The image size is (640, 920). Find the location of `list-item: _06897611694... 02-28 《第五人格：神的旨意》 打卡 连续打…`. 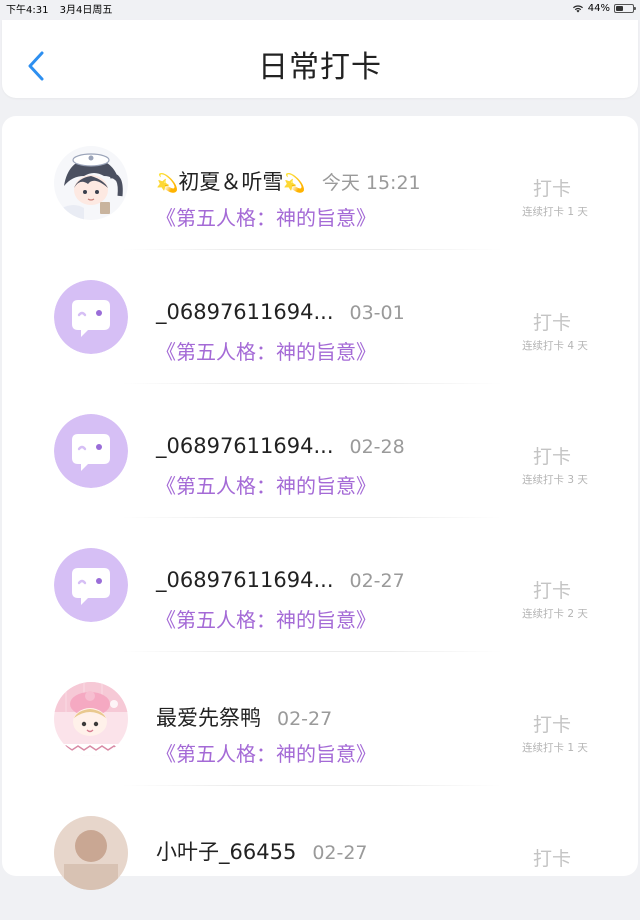

list-item: _06897611694... 02-28 《第五人格：神的旨意》 打卡 连续打… is located at coordinates (320, 451).